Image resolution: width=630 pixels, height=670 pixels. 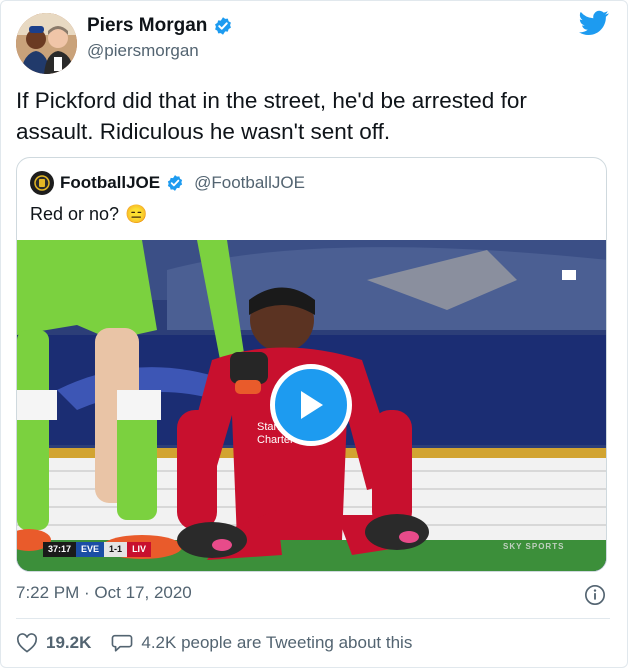 What do you see at coordinates (116, 549) in the screenshot?
I see `score-value: 1-1` at bounding box center [116, 549].